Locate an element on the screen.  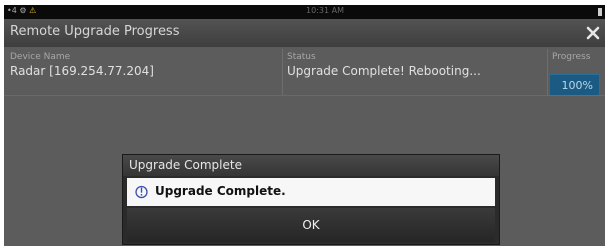
info-icon is located at coordinates (141, 192).